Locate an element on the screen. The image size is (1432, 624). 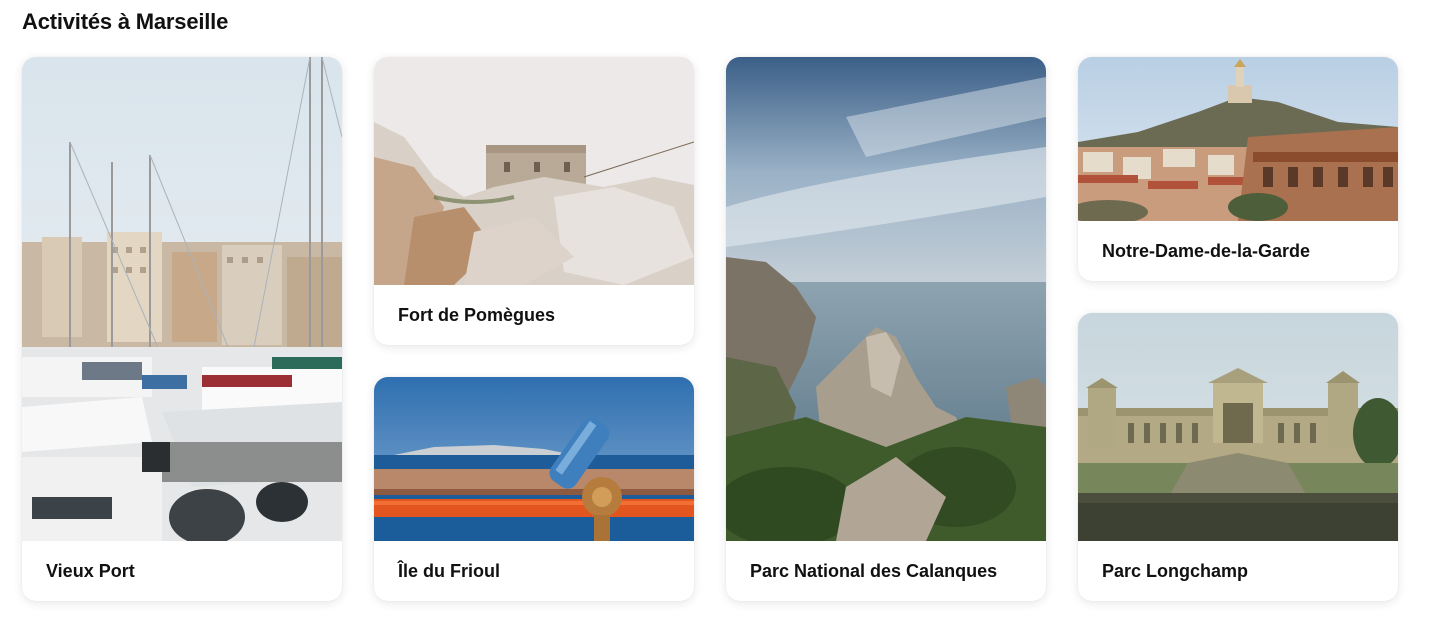
card-title: Fort de Pomègues is located at coordinates (477, 315).